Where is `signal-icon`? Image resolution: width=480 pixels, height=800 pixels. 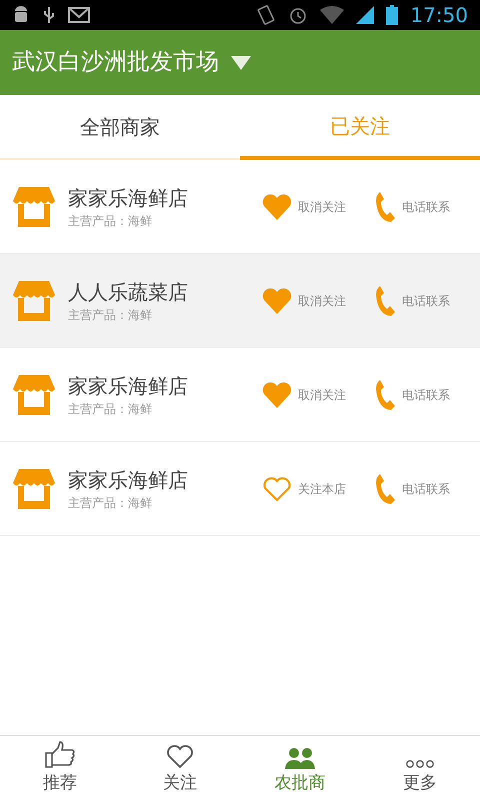 signal-icon is located at coordinates (365, 15).